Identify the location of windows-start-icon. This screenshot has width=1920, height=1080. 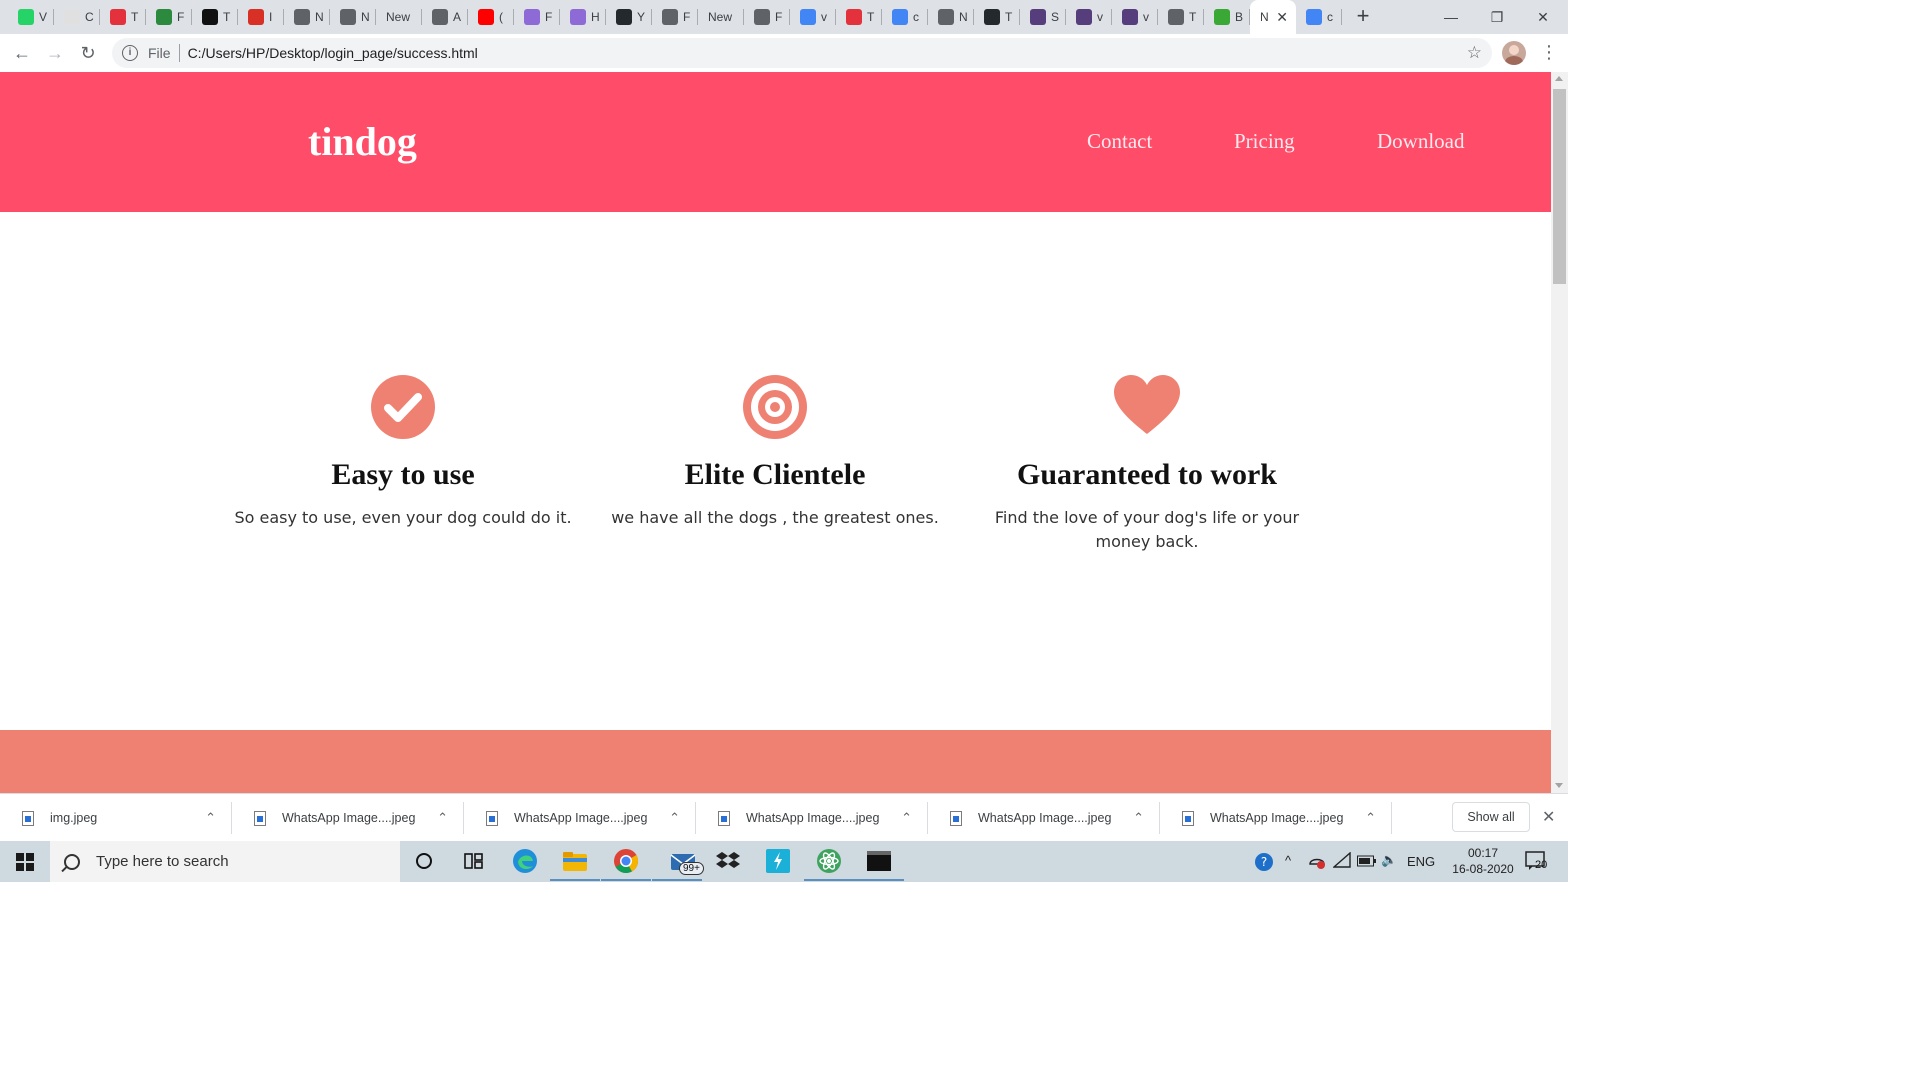
(25, 862).